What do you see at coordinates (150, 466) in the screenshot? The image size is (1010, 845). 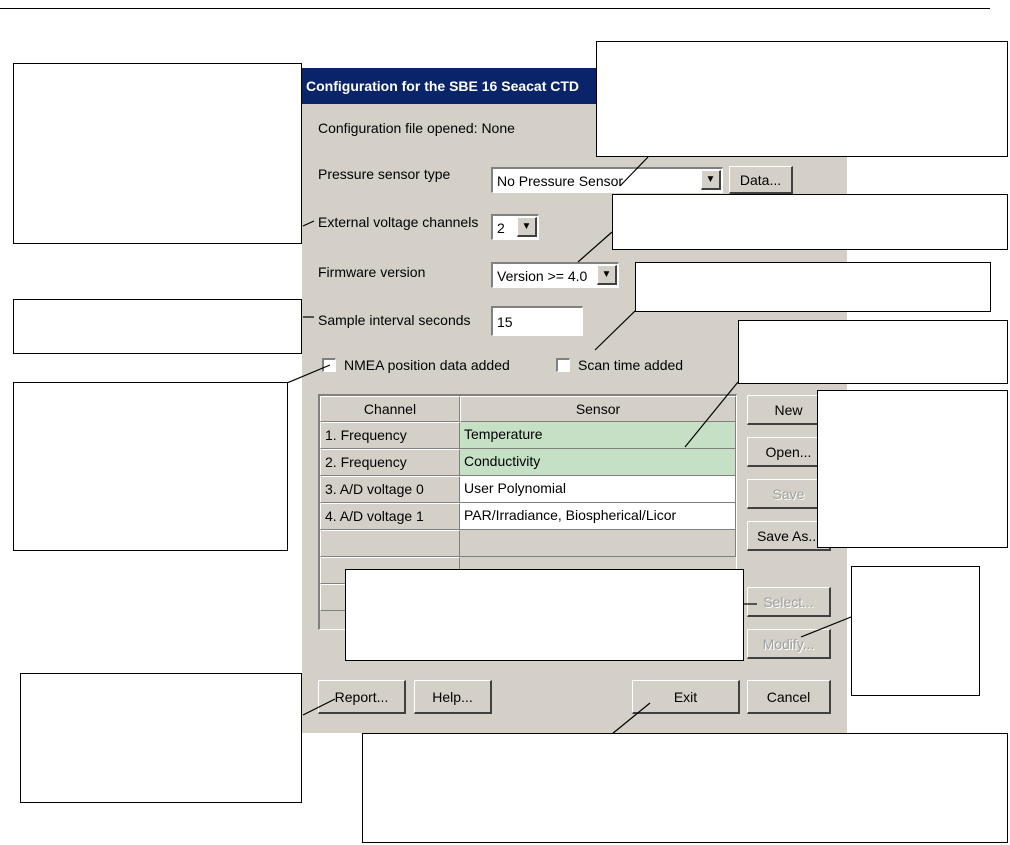 I see `callout-box-nmea` at bounding box center [150, 466].